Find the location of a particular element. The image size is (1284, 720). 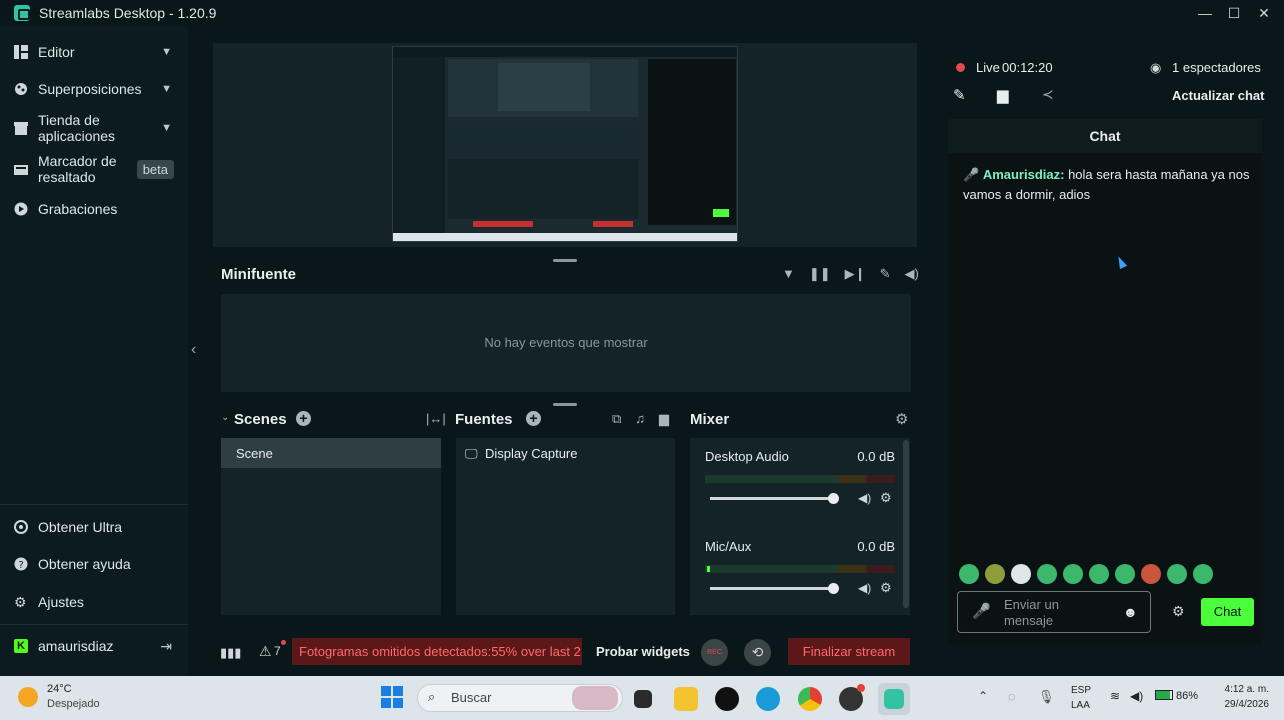

performance-stats-icon: ▮▮▮ is located at coordinates (230, 653).